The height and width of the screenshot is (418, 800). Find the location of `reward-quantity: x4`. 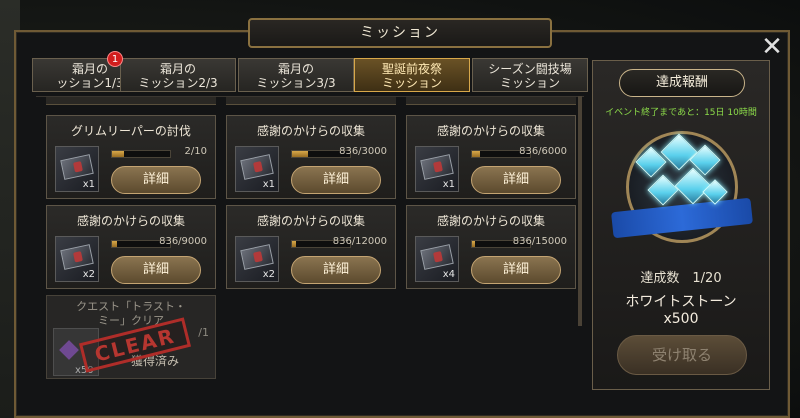

reward-quantity: x4 is located at coordinates (448, 274).